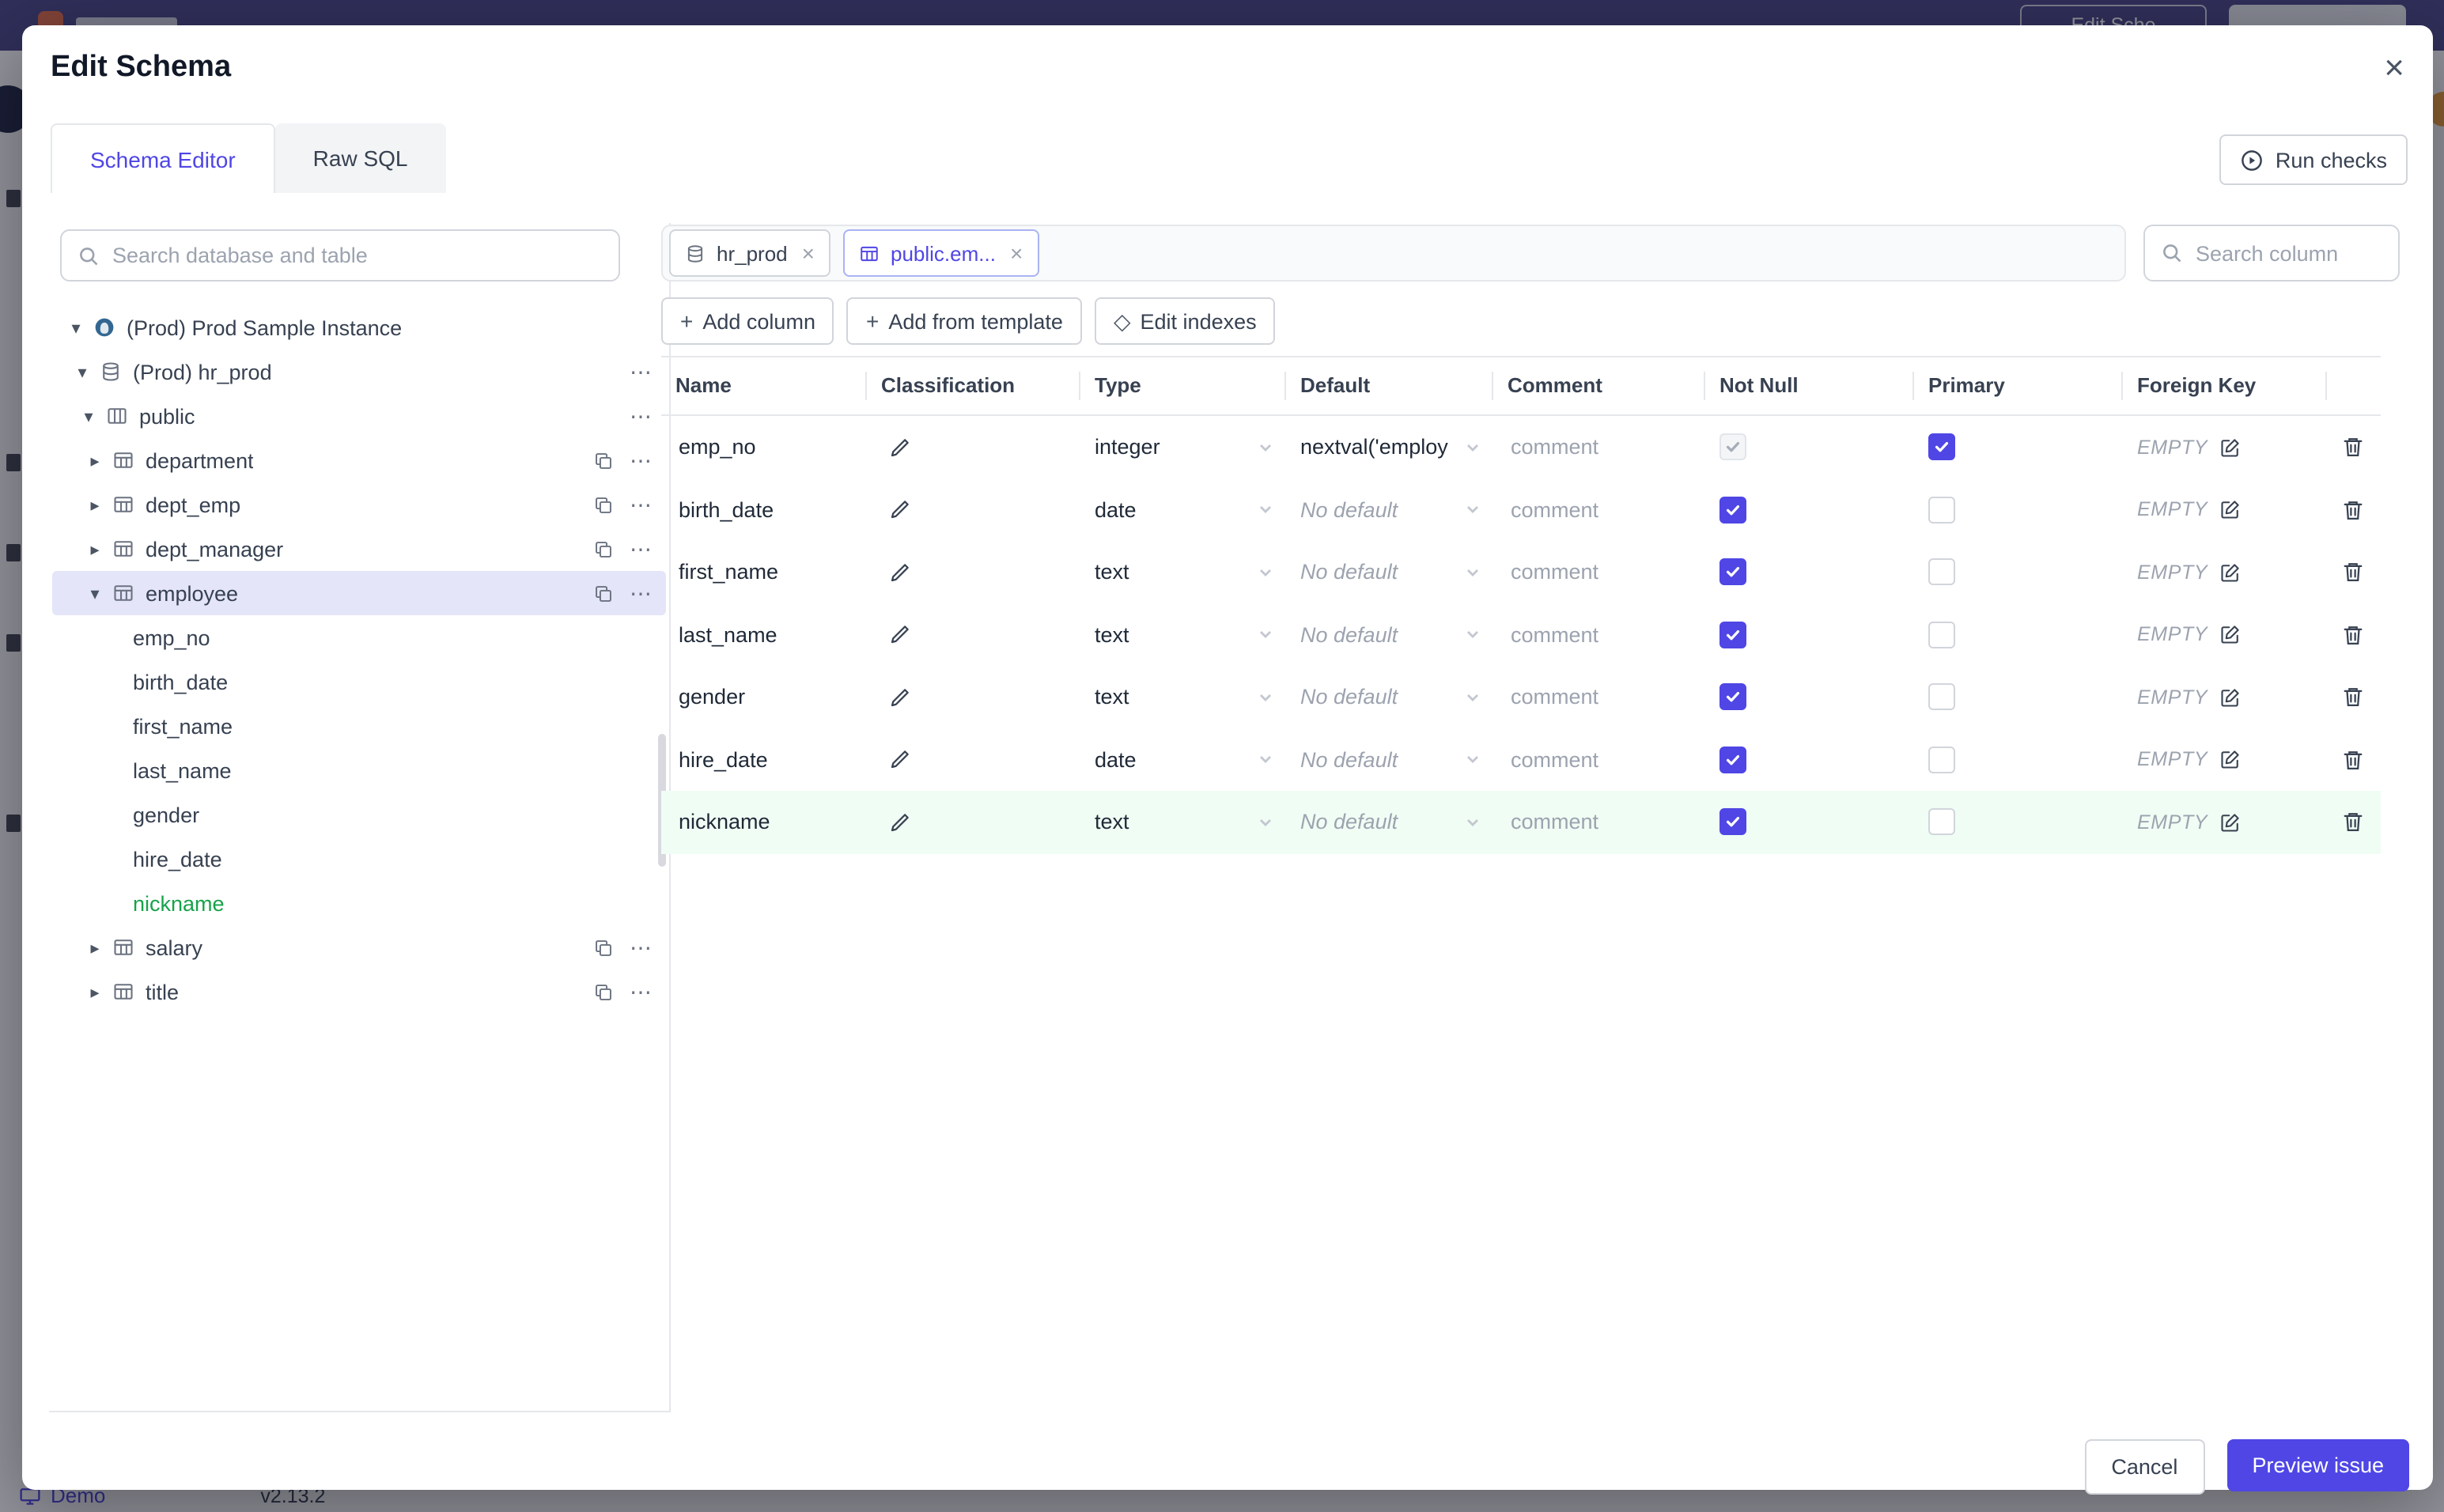 Image resolution: width=2444 pixels, height=1512 pixels. What do you see at coordinates (359, 327) in the screenshot?
I see `tree-item-instance: ▾ (Prod) Prod Sample Instance` at bounding box center [359, 327].